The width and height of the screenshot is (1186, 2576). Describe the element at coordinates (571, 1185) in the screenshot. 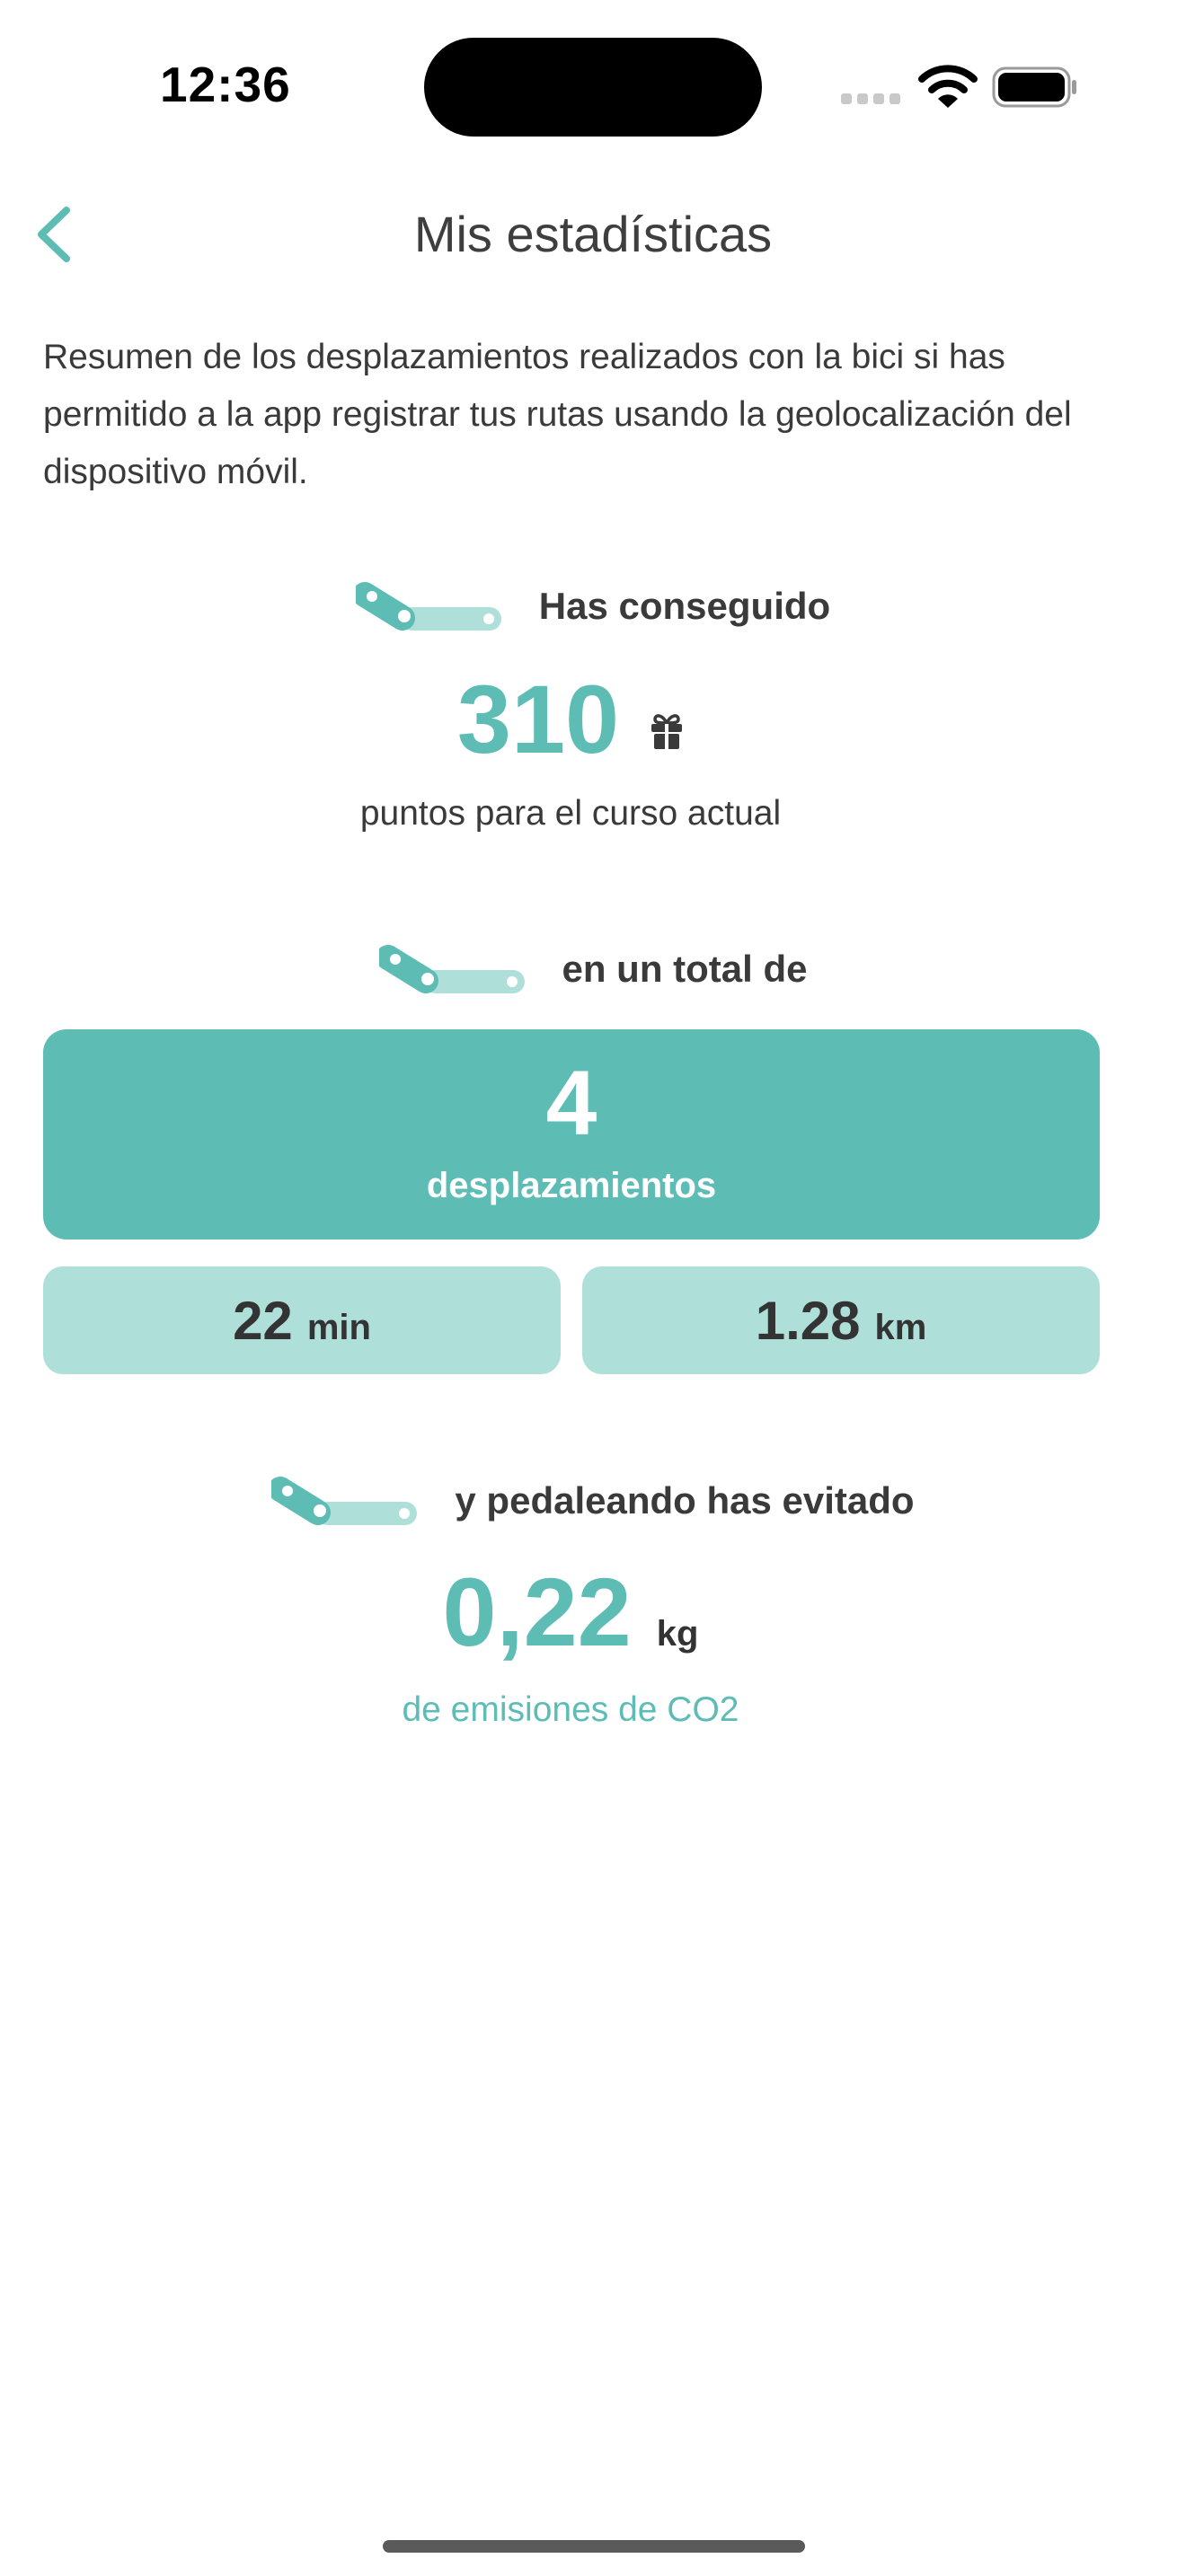

I see `trips-label: desplazamientos` at that location.